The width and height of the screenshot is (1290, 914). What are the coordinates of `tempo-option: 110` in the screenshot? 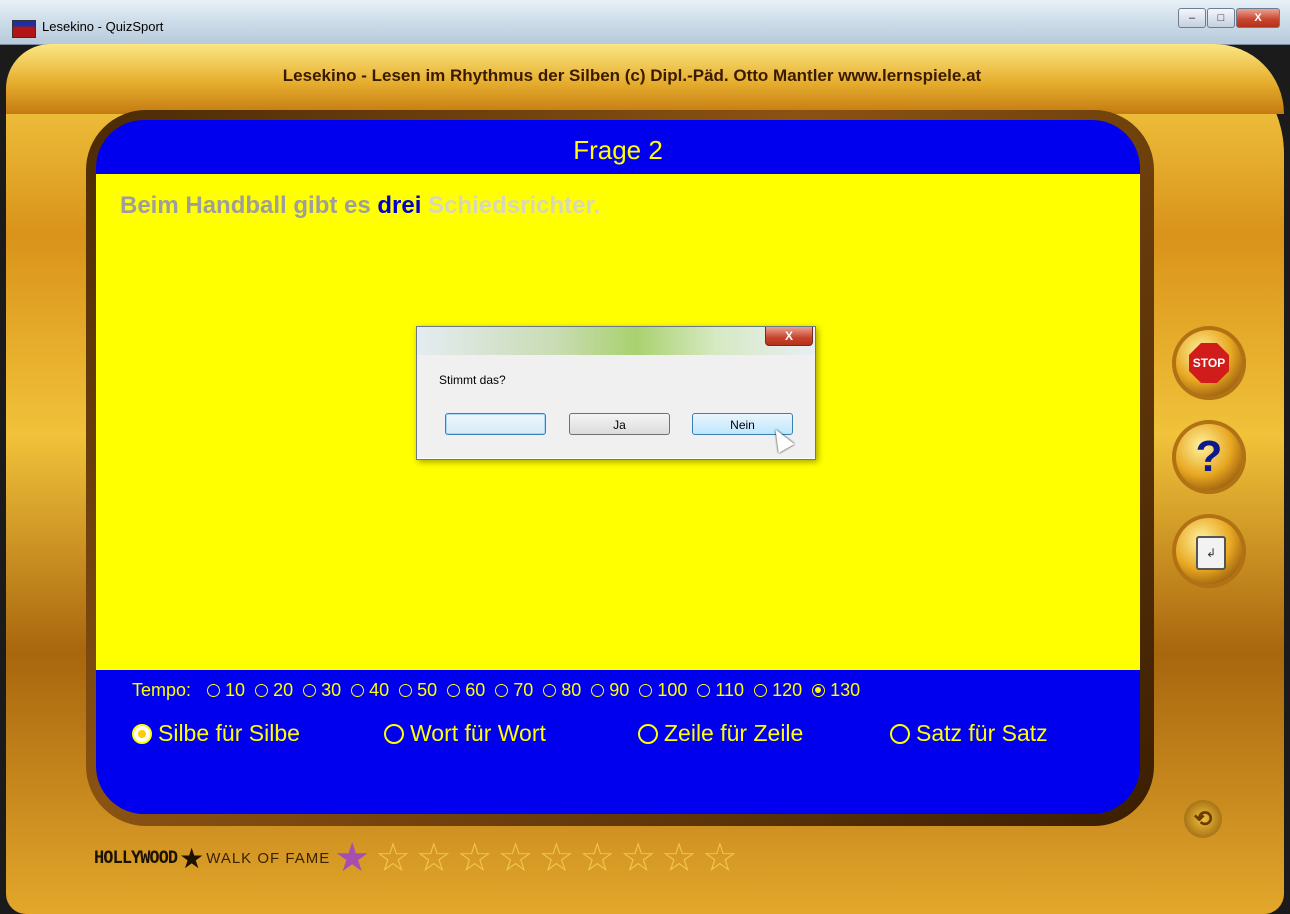 It's located at (720, 690).